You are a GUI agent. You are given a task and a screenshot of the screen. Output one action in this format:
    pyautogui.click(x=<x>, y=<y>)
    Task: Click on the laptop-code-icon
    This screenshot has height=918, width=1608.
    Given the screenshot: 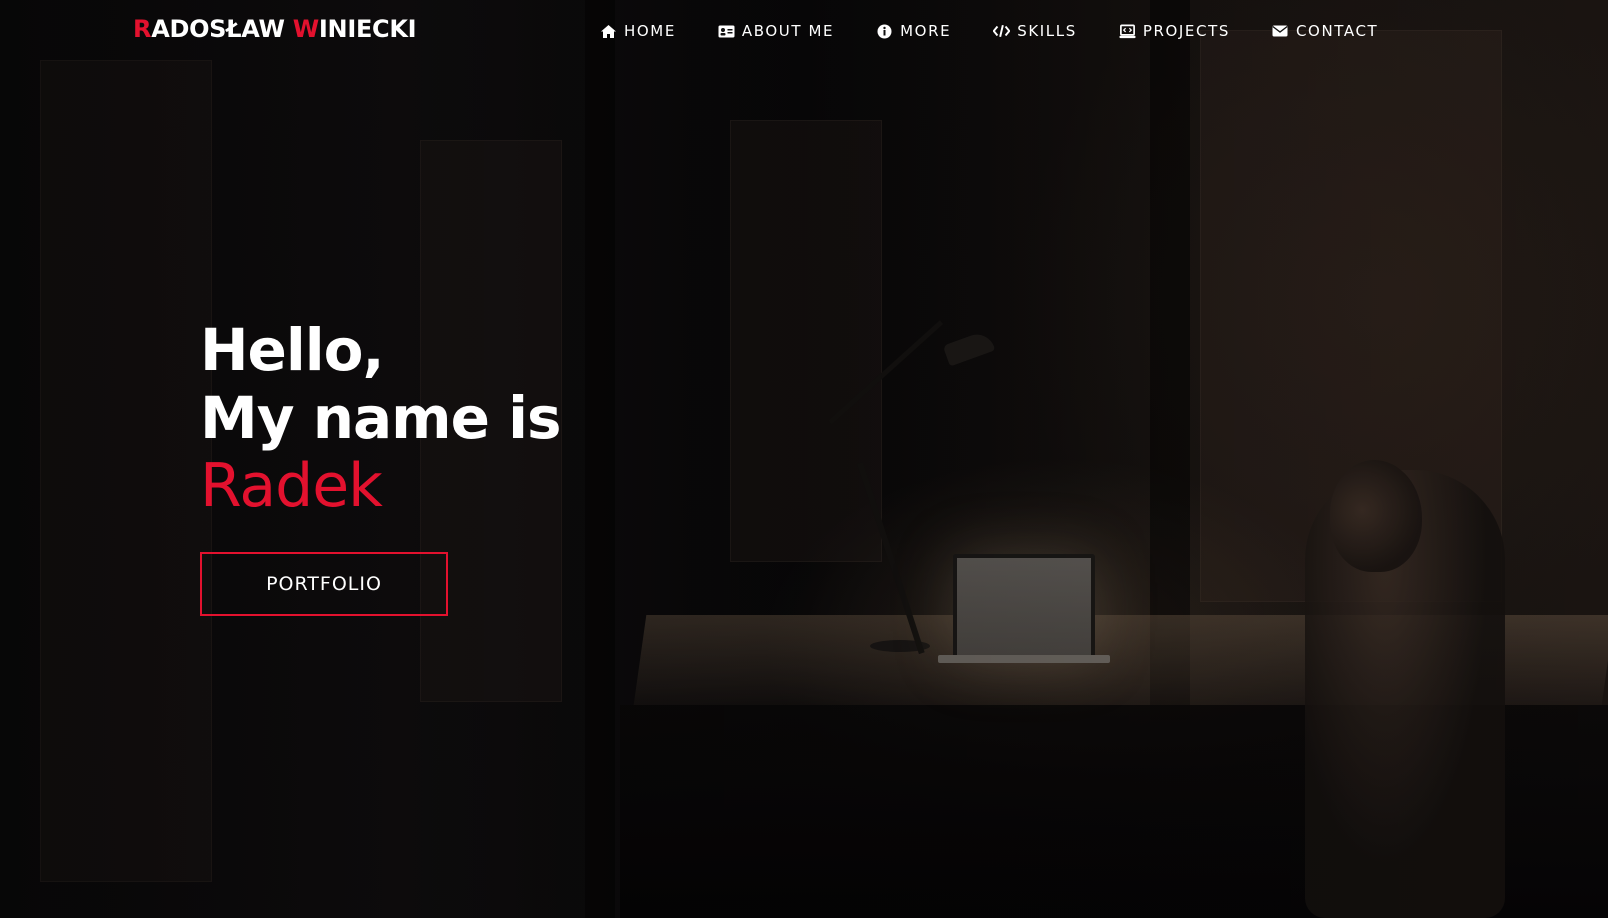 What is the action you would take?
    pyautogui.click(x=1127, y=31)
    